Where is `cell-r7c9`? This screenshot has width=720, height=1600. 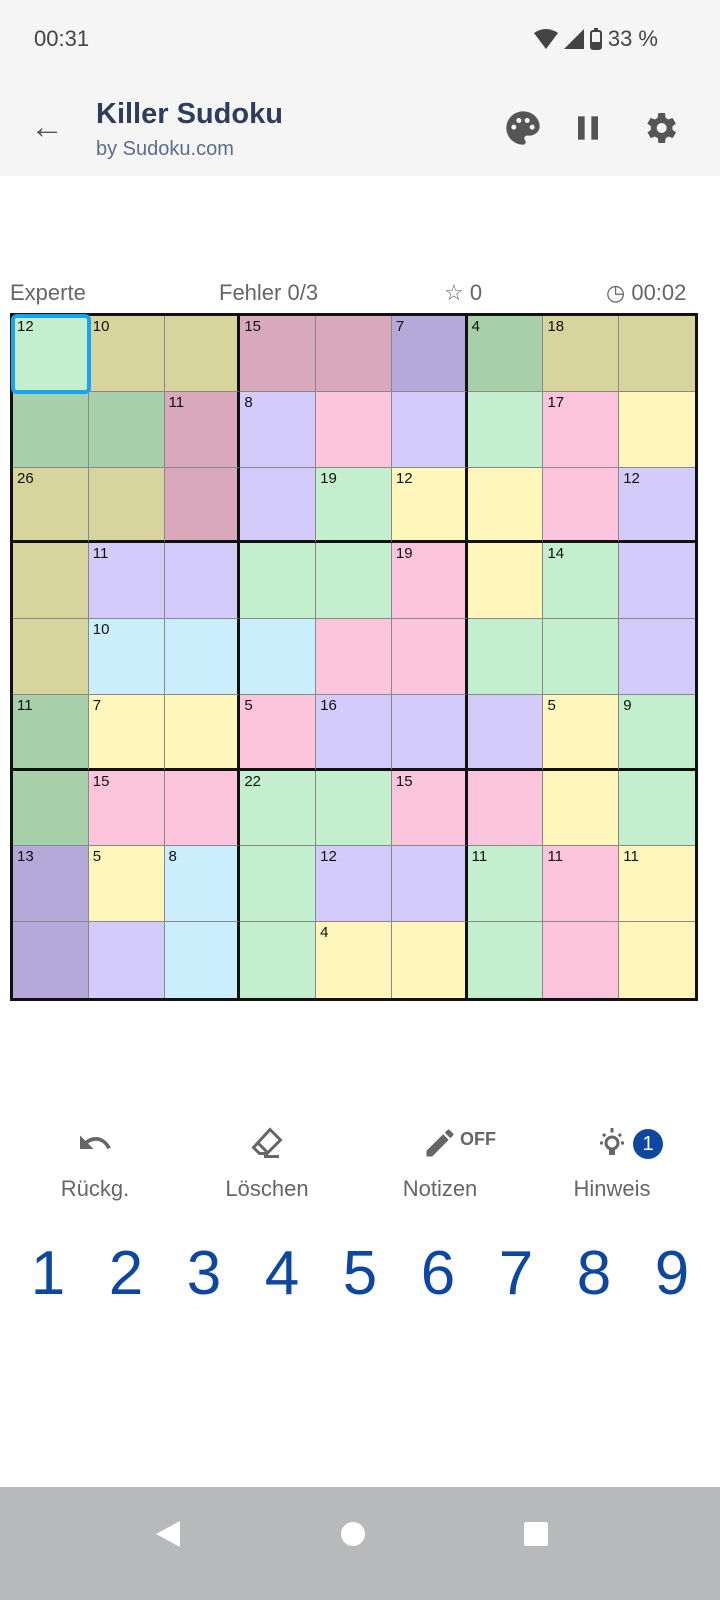 cell-r7c9 is located at coordinates (657, 808).